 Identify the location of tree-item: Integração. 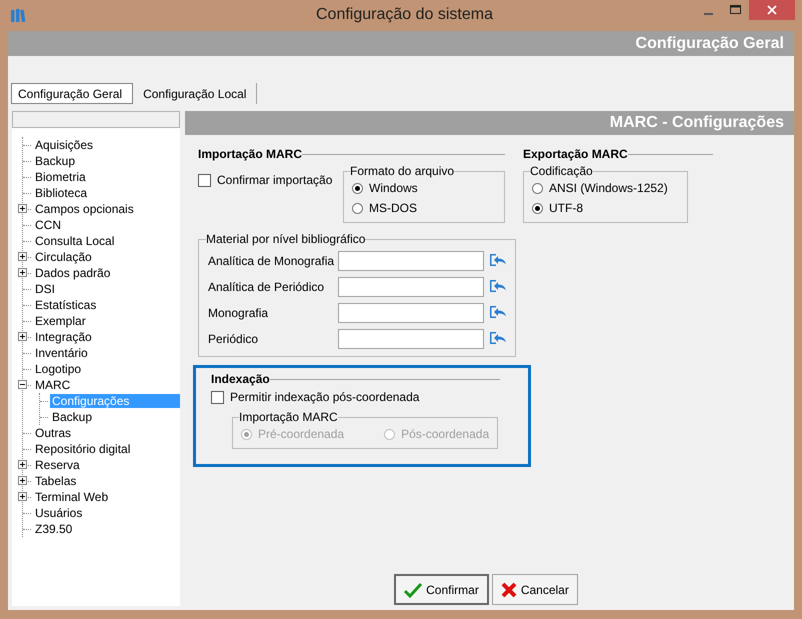
(63, 337).